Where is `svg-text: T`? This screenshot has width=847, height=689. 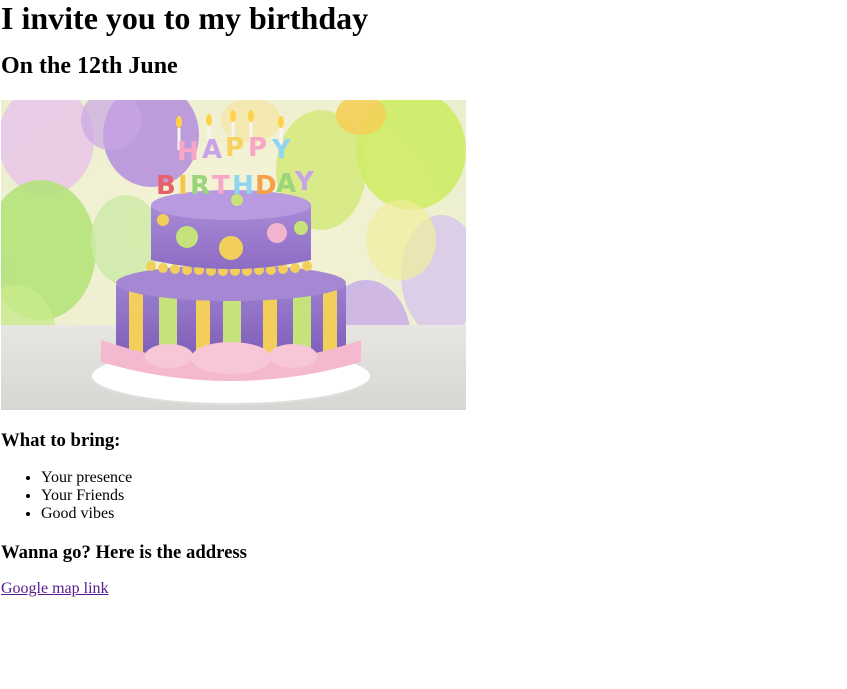
svg-text: T is located at coordinates (221, 186).